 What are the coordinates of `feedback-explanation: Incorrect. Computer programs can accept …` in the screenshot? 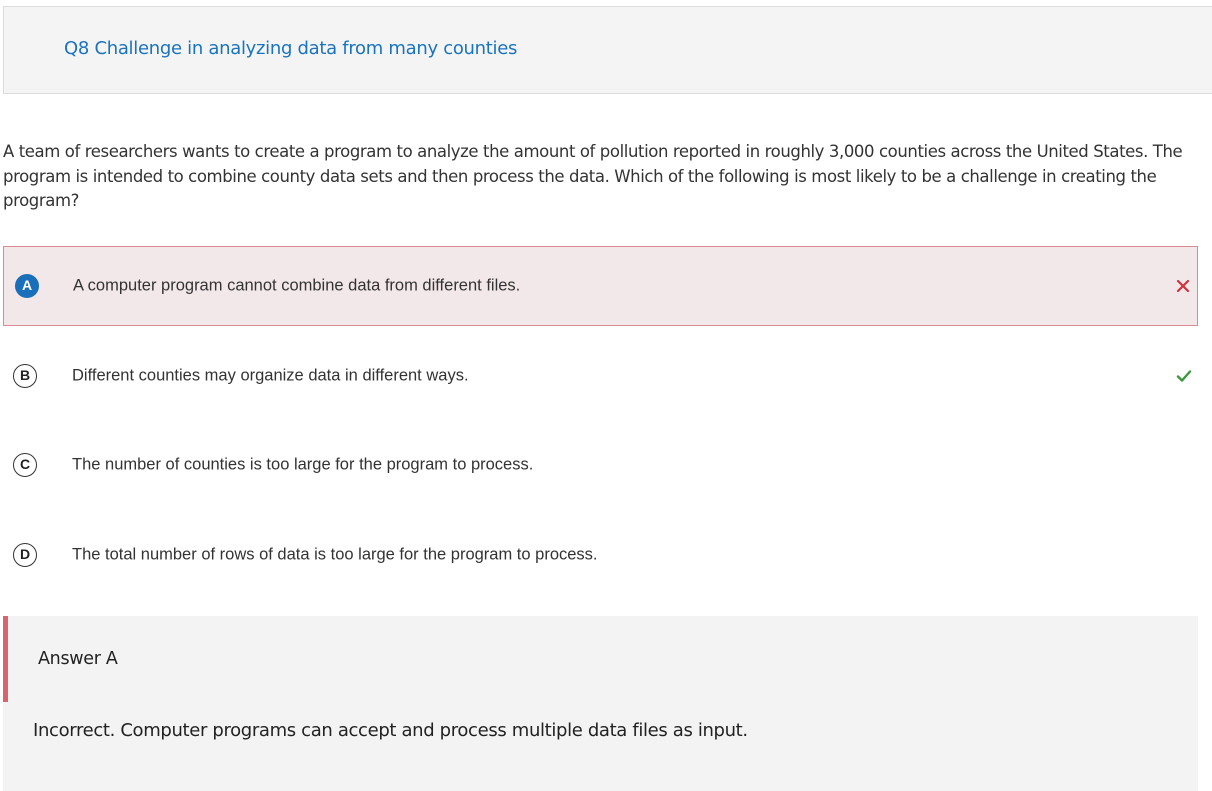 It's located at (390, 730).